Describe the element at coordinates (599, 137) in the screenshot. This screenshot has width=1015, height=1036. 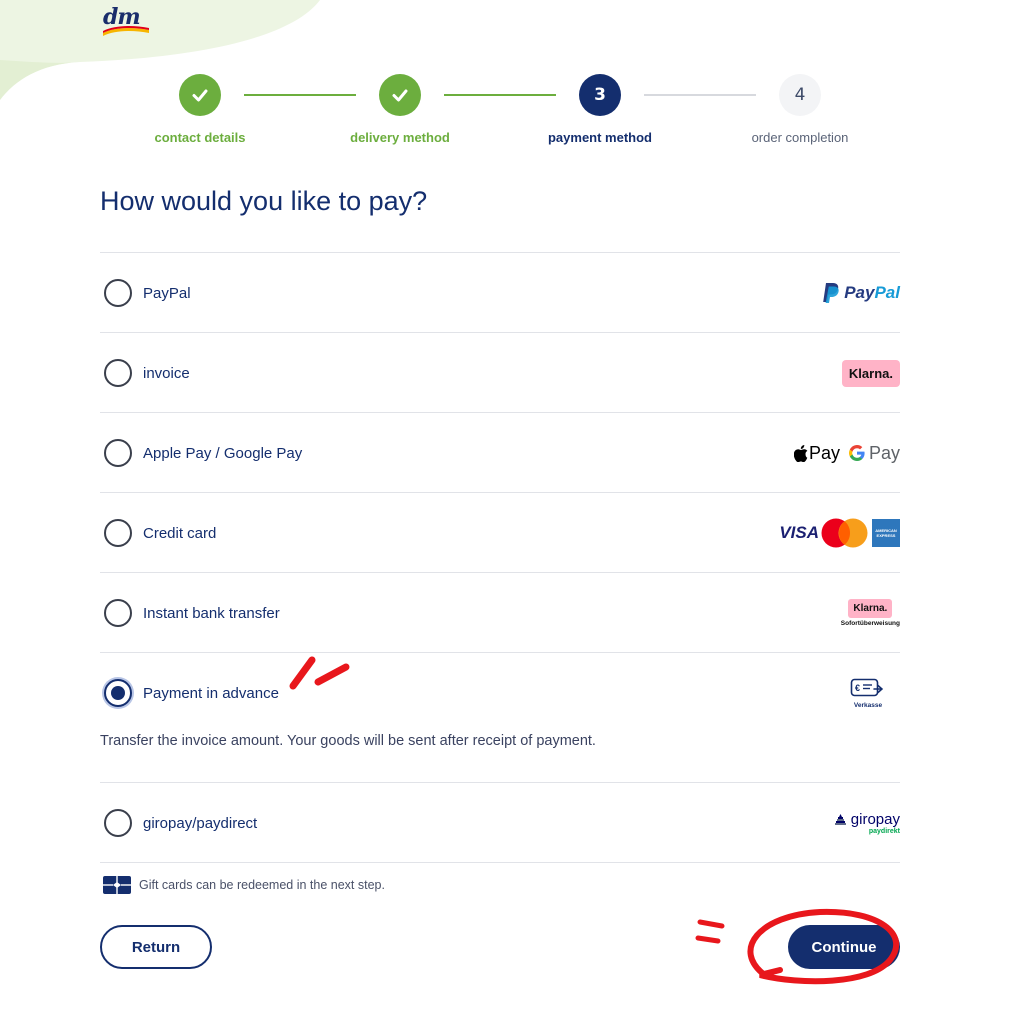
I see `step-label: payment method` at that location.